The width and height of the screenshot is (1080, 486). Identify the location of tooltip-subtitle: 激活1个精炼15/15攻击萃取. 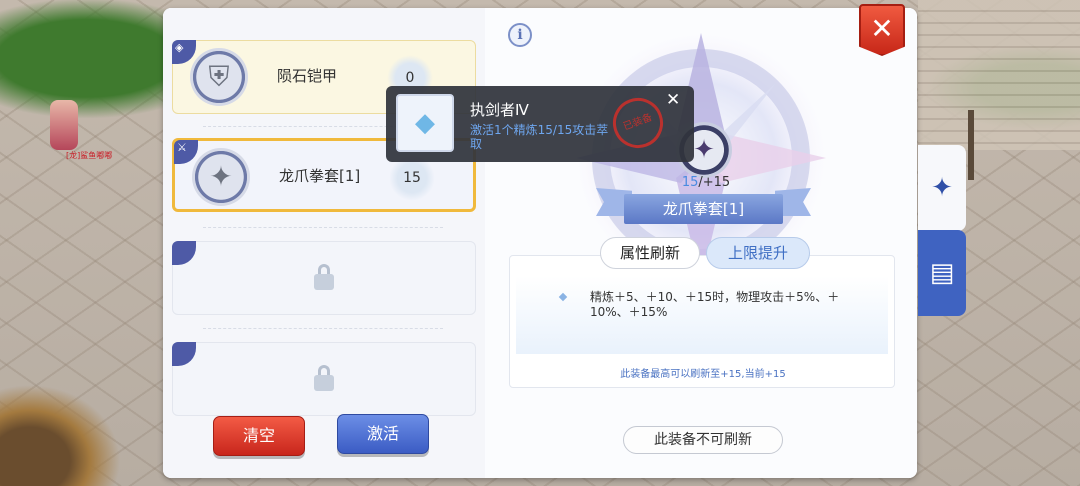
(539, 137).